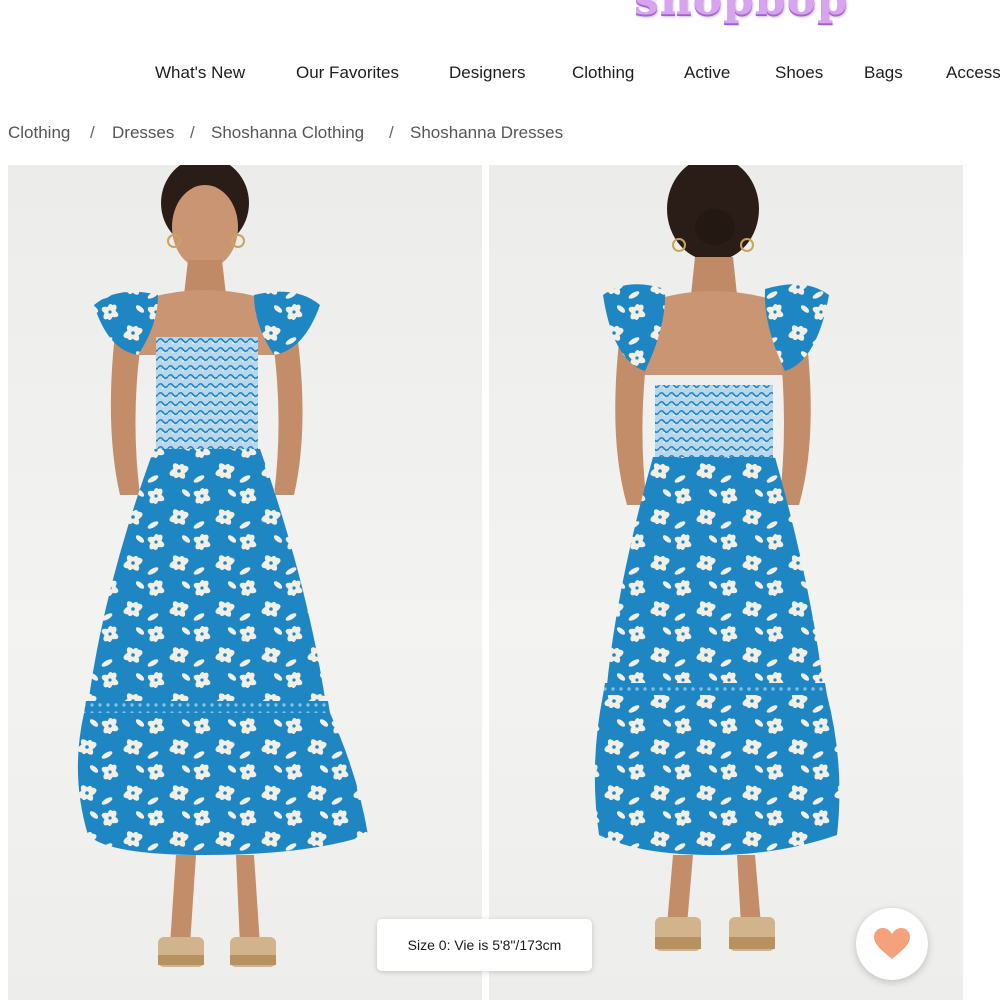 This screenshot has width=1000, height=1000. I want to click on nav-item-designers: Designers, so click(487, 73).